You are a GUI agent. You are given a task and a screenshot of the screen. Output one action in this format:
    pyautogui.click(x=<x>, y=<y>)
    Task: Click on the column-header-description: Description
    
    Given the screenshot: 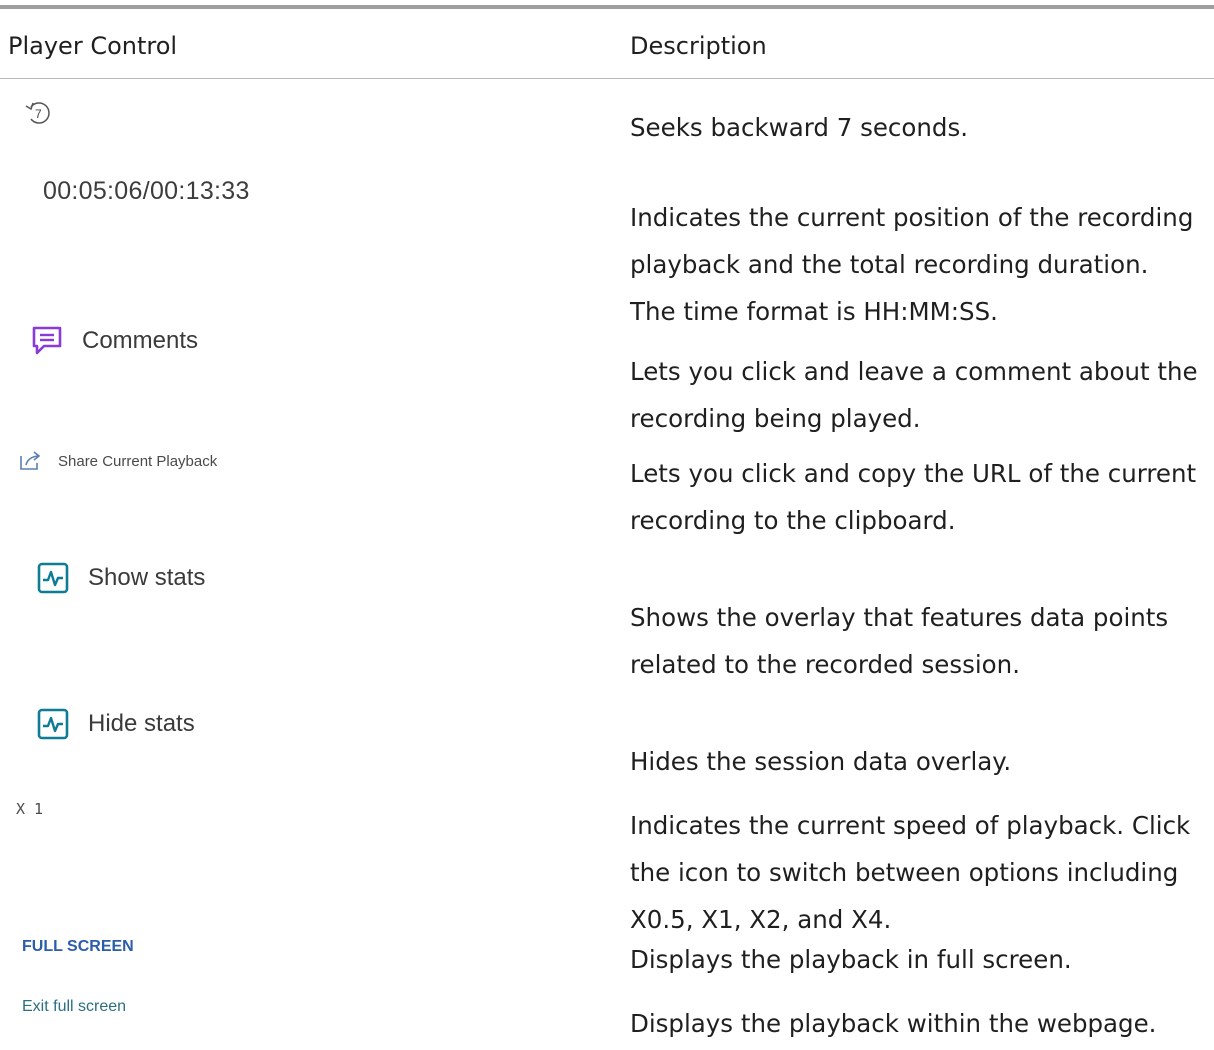 What is the action you would take?
    pyautogui.click(x=698, y=46)
    